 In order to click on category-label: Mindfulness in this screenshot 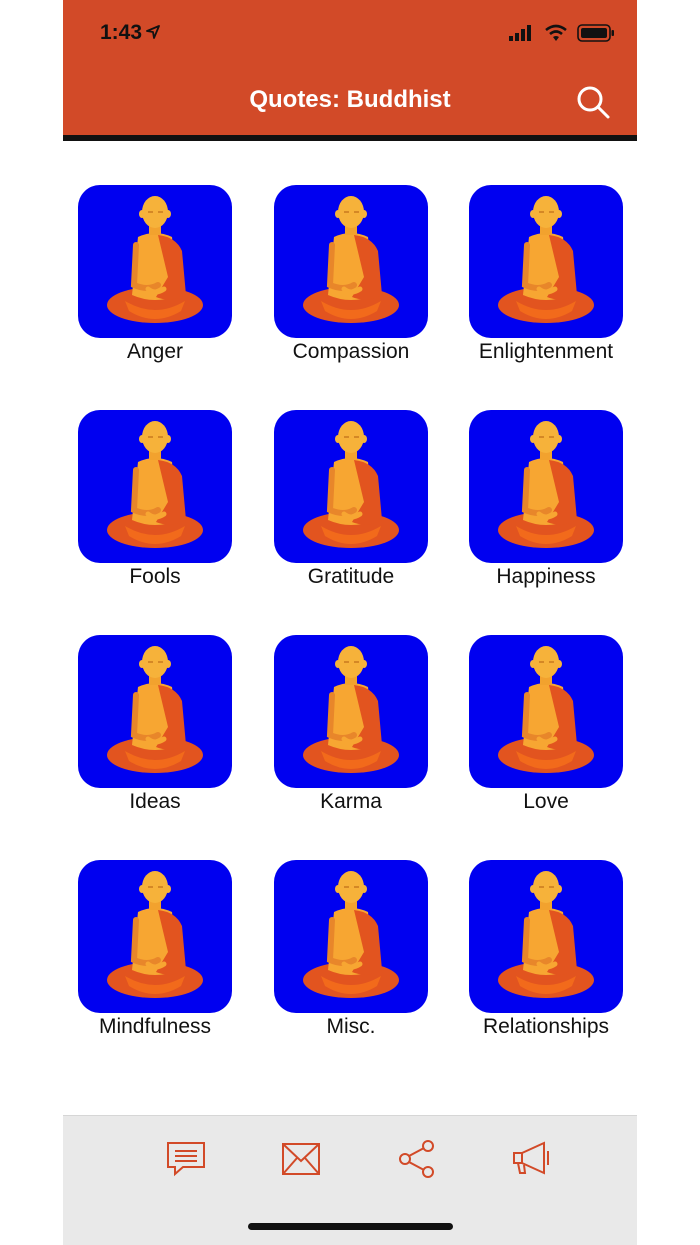, I will do `click(155, 1026)`.